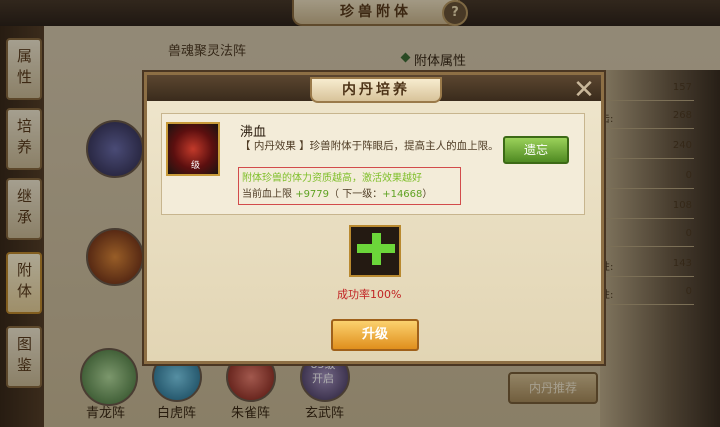  I want to click on success-rate: 成功率100%, so click(369, 294).